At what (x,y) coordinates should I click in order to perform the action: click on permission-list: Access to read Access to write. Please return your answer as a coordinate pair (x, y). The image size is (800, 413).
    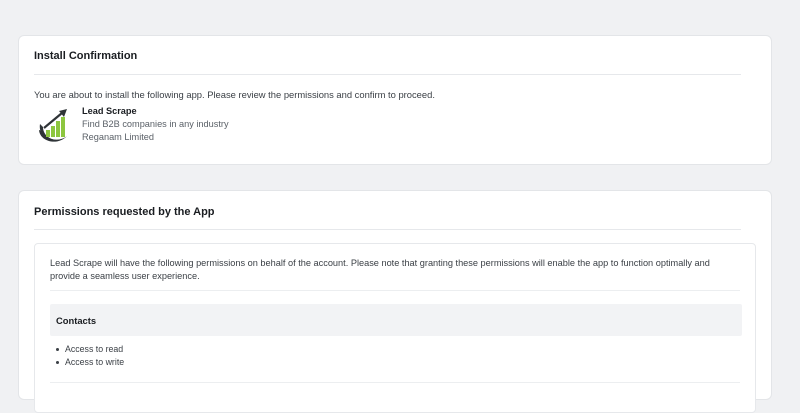
    Looking at the image, I should click on (87, 356).